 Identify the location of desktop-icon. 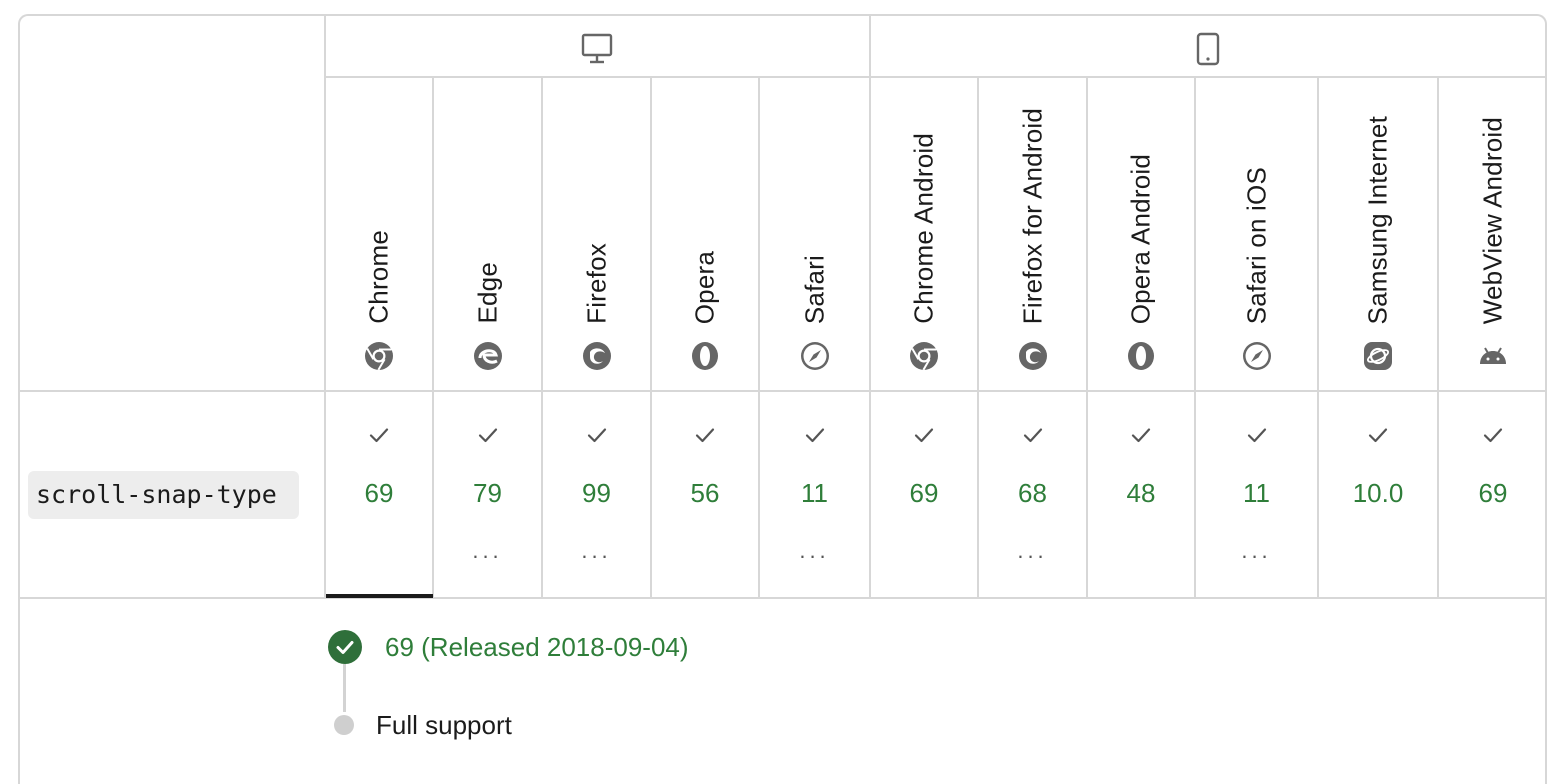
(597, 48).